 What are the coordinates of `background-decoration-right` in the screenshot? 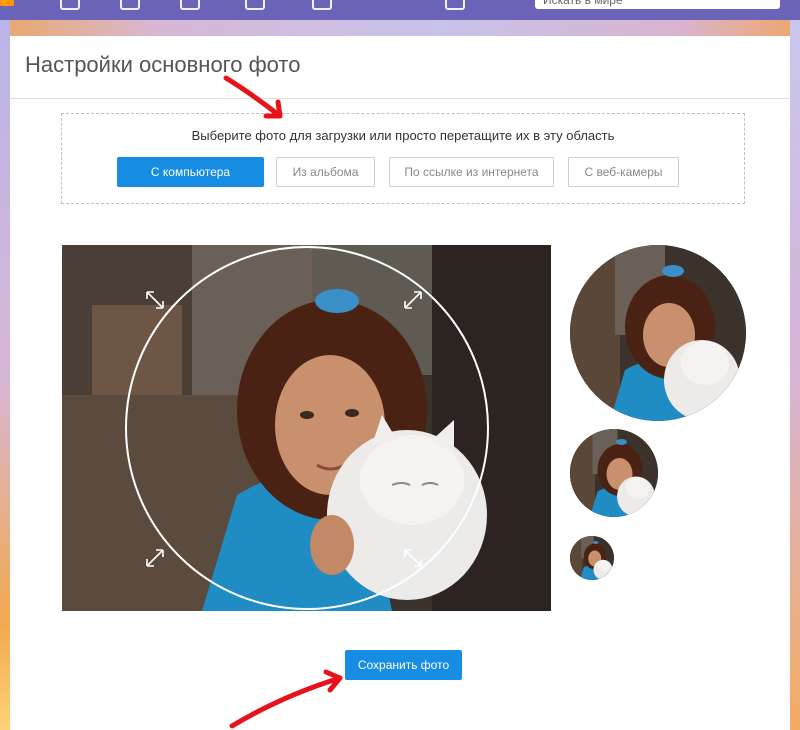 It's located at (795, 375).